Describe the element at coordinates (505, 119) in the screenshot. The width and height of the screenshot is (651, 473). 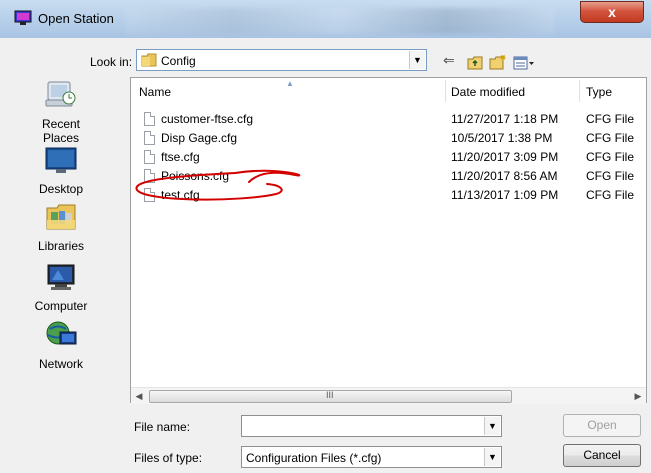
I see `file-date: 11/27/2017 1:18 PM` at that location.